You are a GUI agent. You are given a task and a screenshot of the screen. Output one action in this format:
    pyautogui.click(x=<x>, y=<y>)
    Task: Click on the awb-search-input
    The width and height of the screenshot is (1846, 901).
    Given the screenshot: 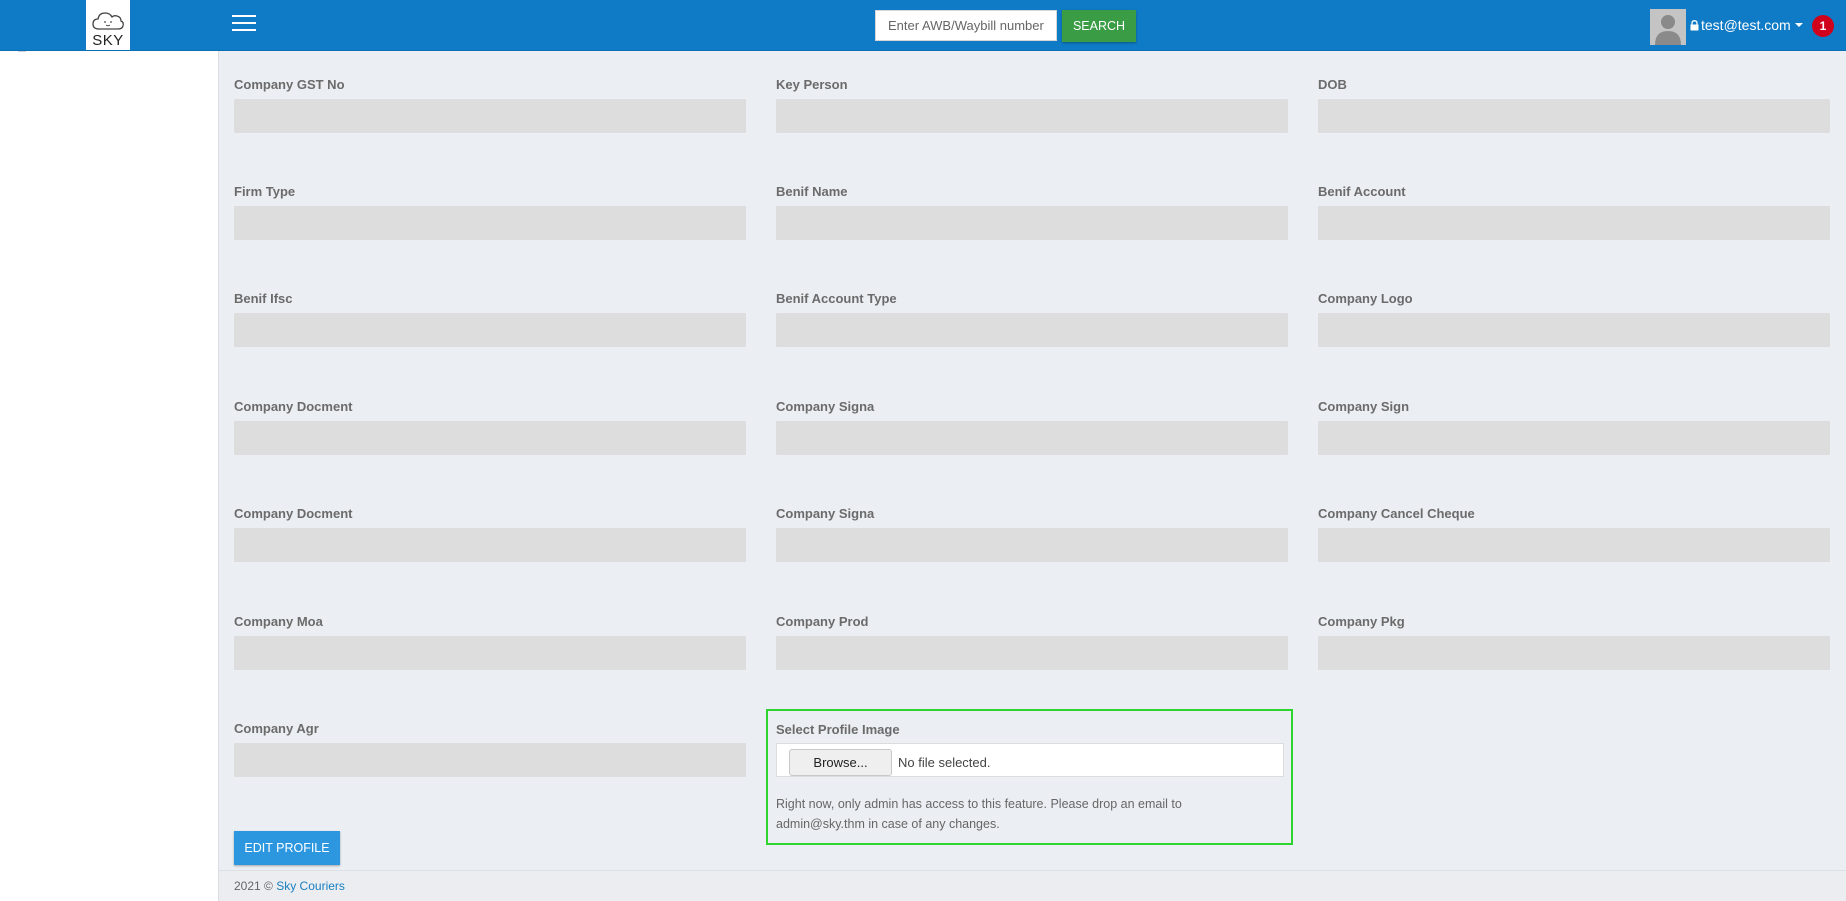 What is the action you would take?
    pyautogui.click(x=966, y=25)
    